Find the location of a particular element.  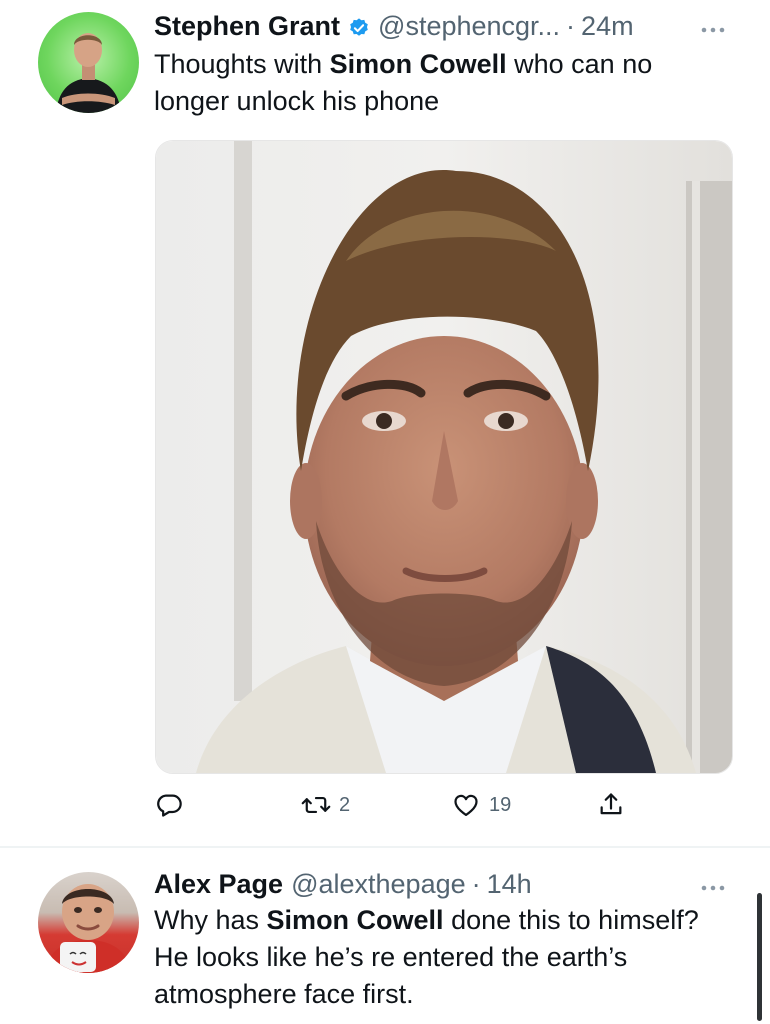

retweet-icon is located at coordinates (316, 805).